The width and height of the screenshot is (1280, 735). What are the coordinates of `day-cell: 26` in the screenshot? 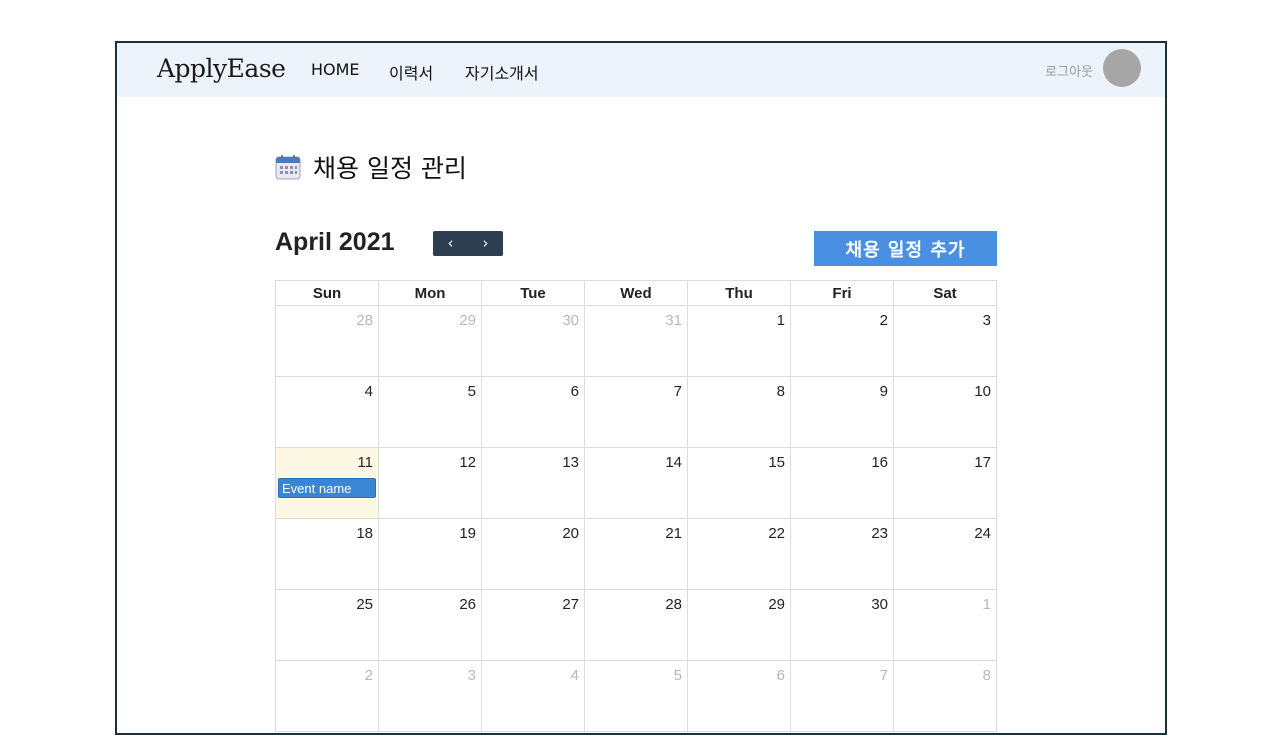 It's located at (430, 625).